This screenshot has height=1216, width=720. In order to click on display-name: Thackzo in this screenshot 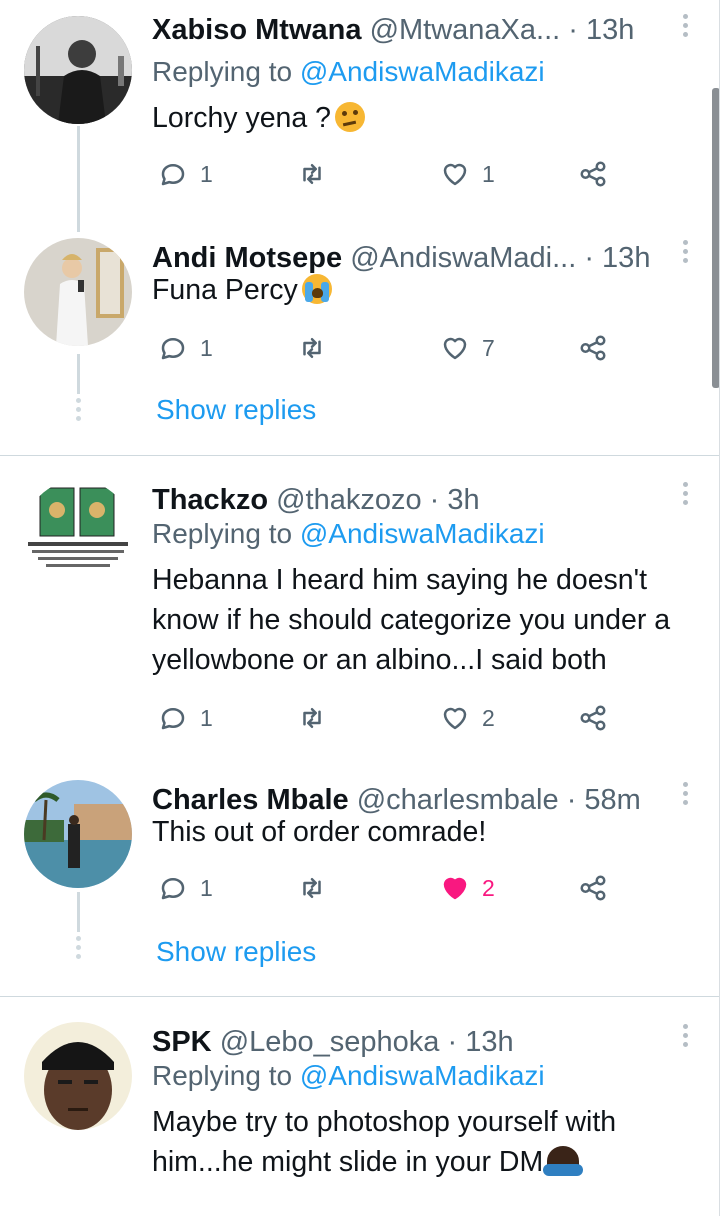, I will do `click(210, 500)`.